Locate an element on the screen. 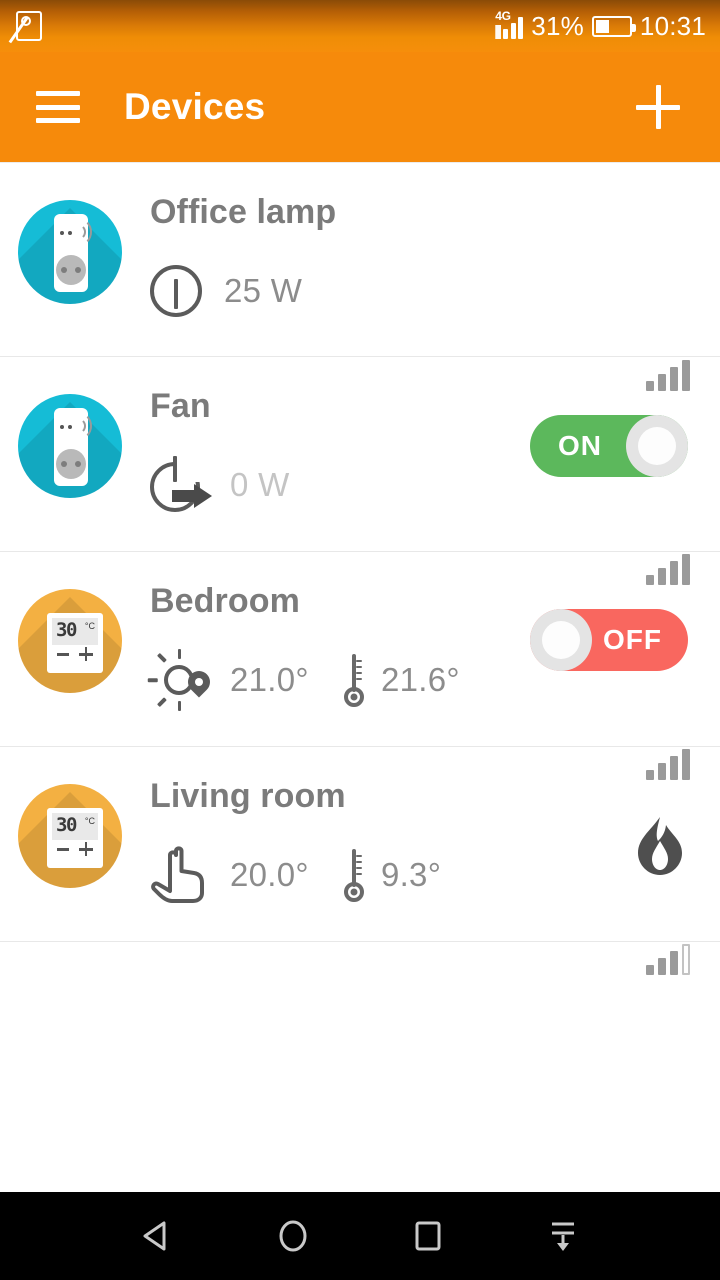 The height and width of the screenshot is (1280, 720). device-primary-value: 21.0° is located at coordinates (269, 679).